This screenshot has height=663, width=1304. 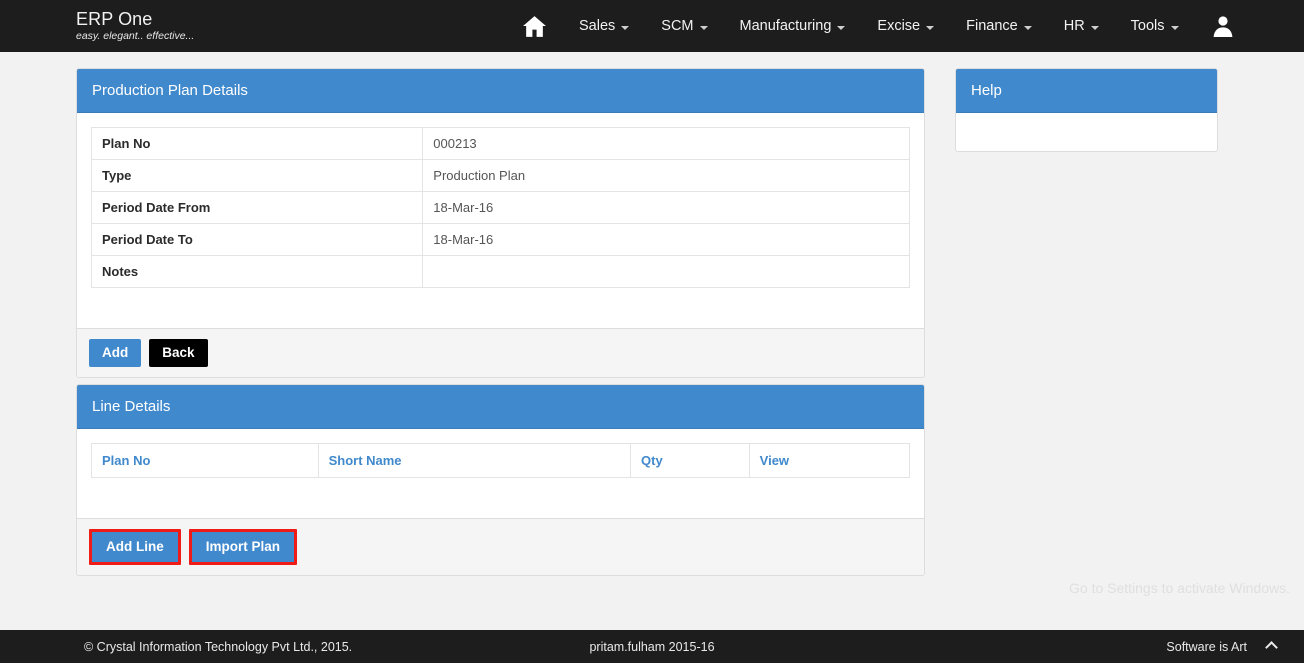 What do you see at coordinates (986, 90) in the screenshot?
I see `help-panel-title: Help` at bounding box center [986, 90].